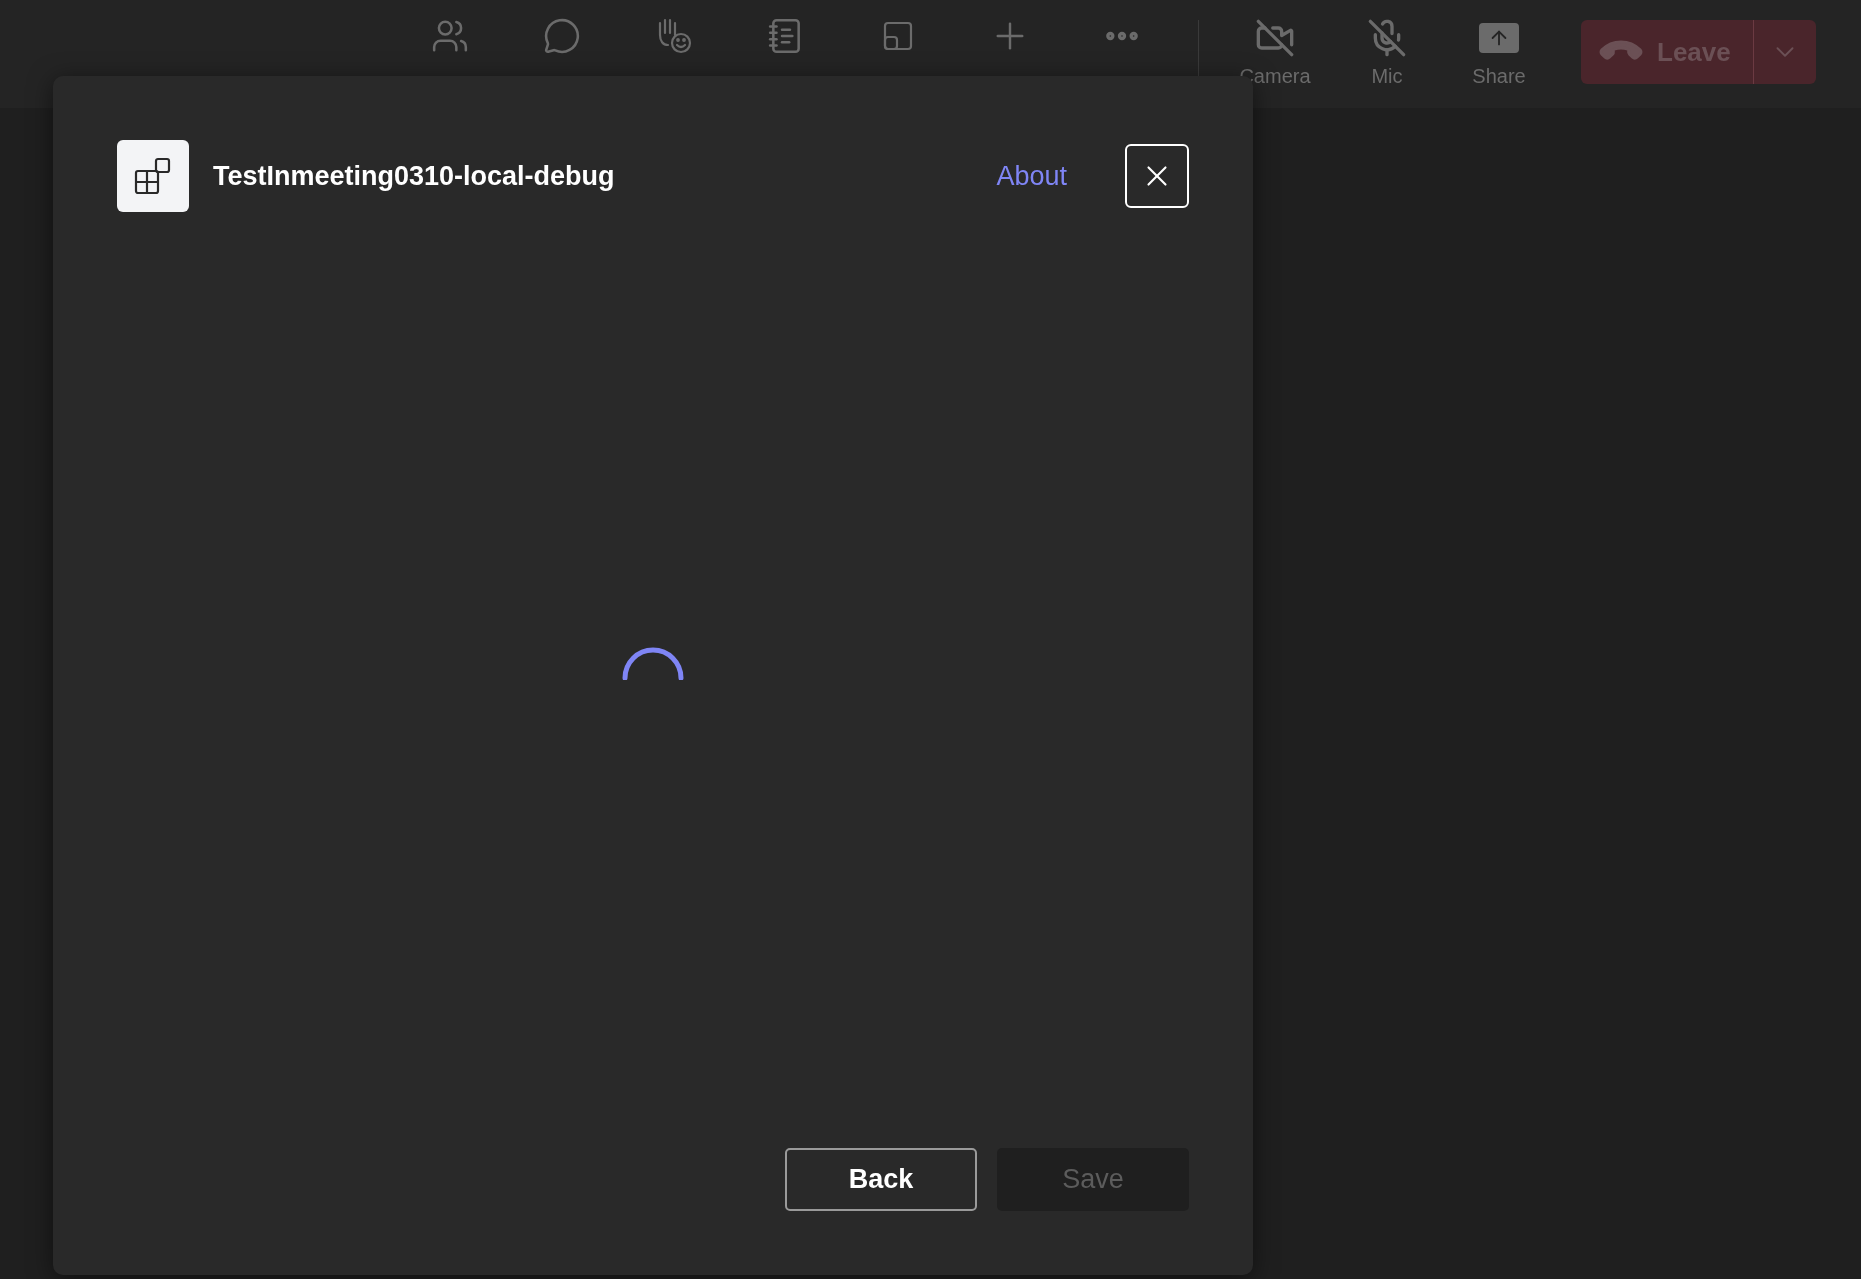  I want to click on about-link: About, so click(1031, 176).